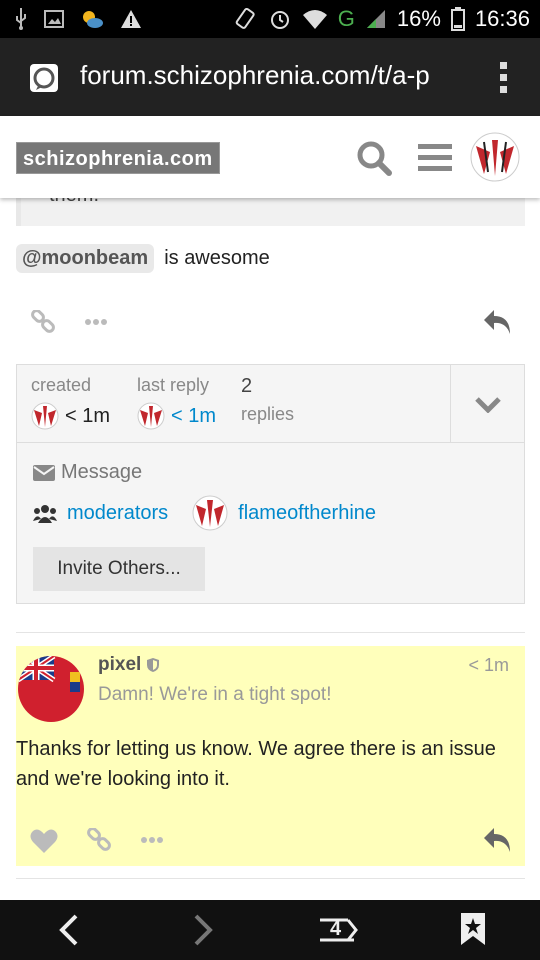 This screenshot has width=540, height=960. What do you see at coordinates (245, 18) in the screenshot?
I see `rotate-icon` at bounding box center [245, 18].